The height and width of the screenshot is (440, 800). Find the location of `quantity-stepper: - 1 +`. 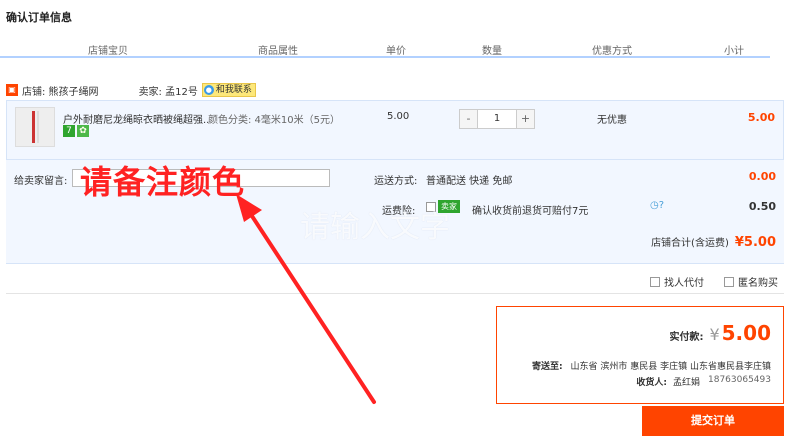

quantity-stepper: - 1 + is located at coordinates (497, 119).